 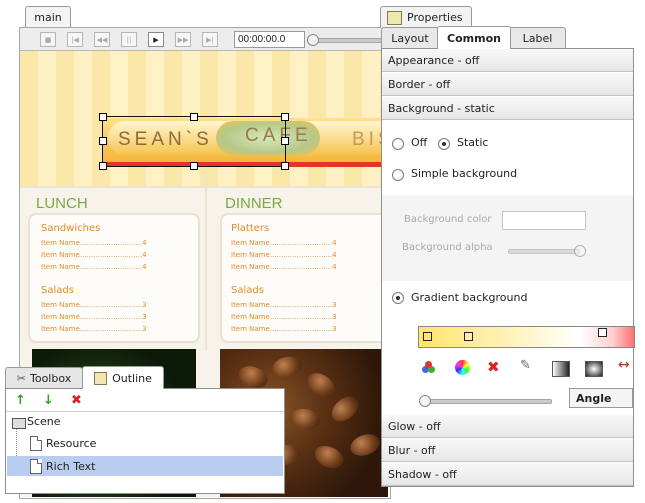 What do you see at coordinates (507, 426) in the screenshot?
I see `section-glow: Glow - off` at bounding box center [507, 426].